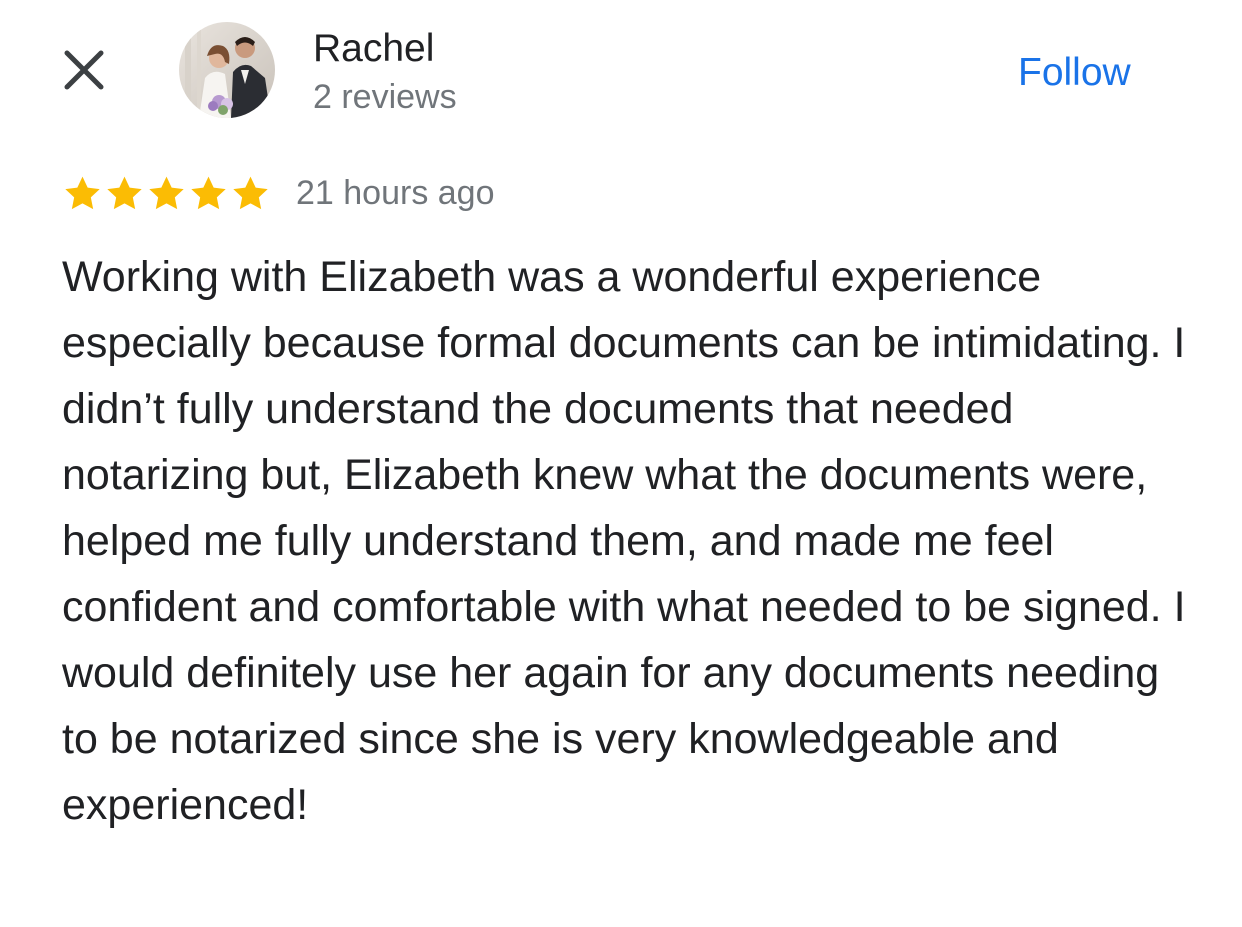 This screenshot has width=1242, height=927. What do you see at coordinates (395, 193) in the screenshot?
I see `review-timestamp: 21 hours ago` at bounding box center [395, 193].